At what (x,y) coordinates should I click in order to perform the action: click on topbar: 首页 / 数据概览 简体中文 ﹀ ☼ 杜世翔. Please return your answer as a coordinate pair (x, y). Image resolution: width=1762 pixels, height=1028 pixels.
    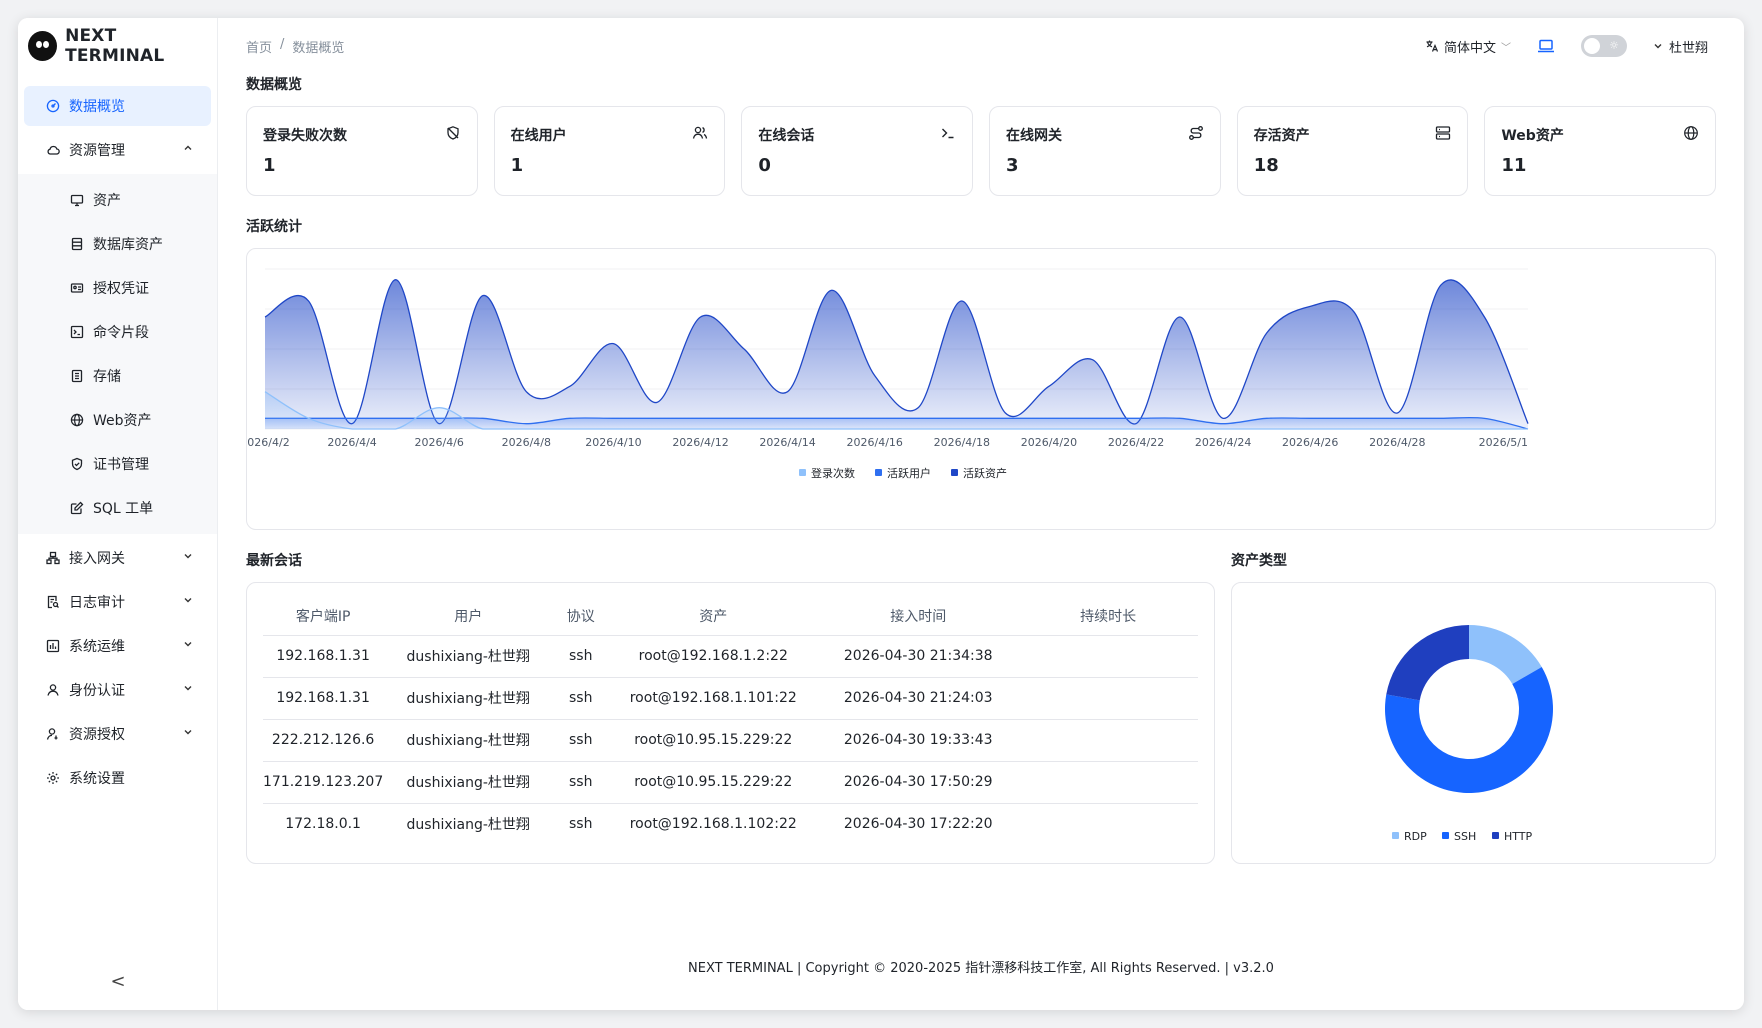
    Looking at the image, I should click on (981, 46).